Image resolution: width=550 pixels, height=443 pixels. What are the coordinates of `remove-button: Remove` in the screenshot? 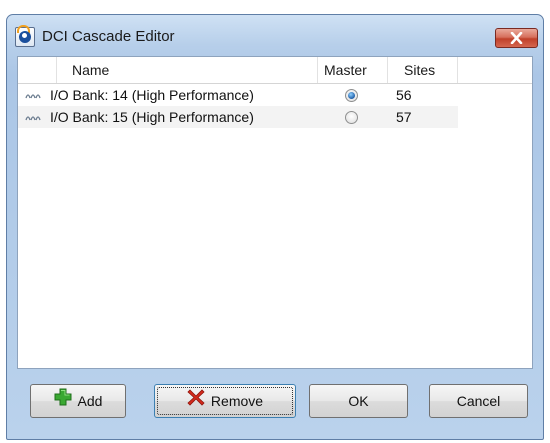 It's located at (225, 401).